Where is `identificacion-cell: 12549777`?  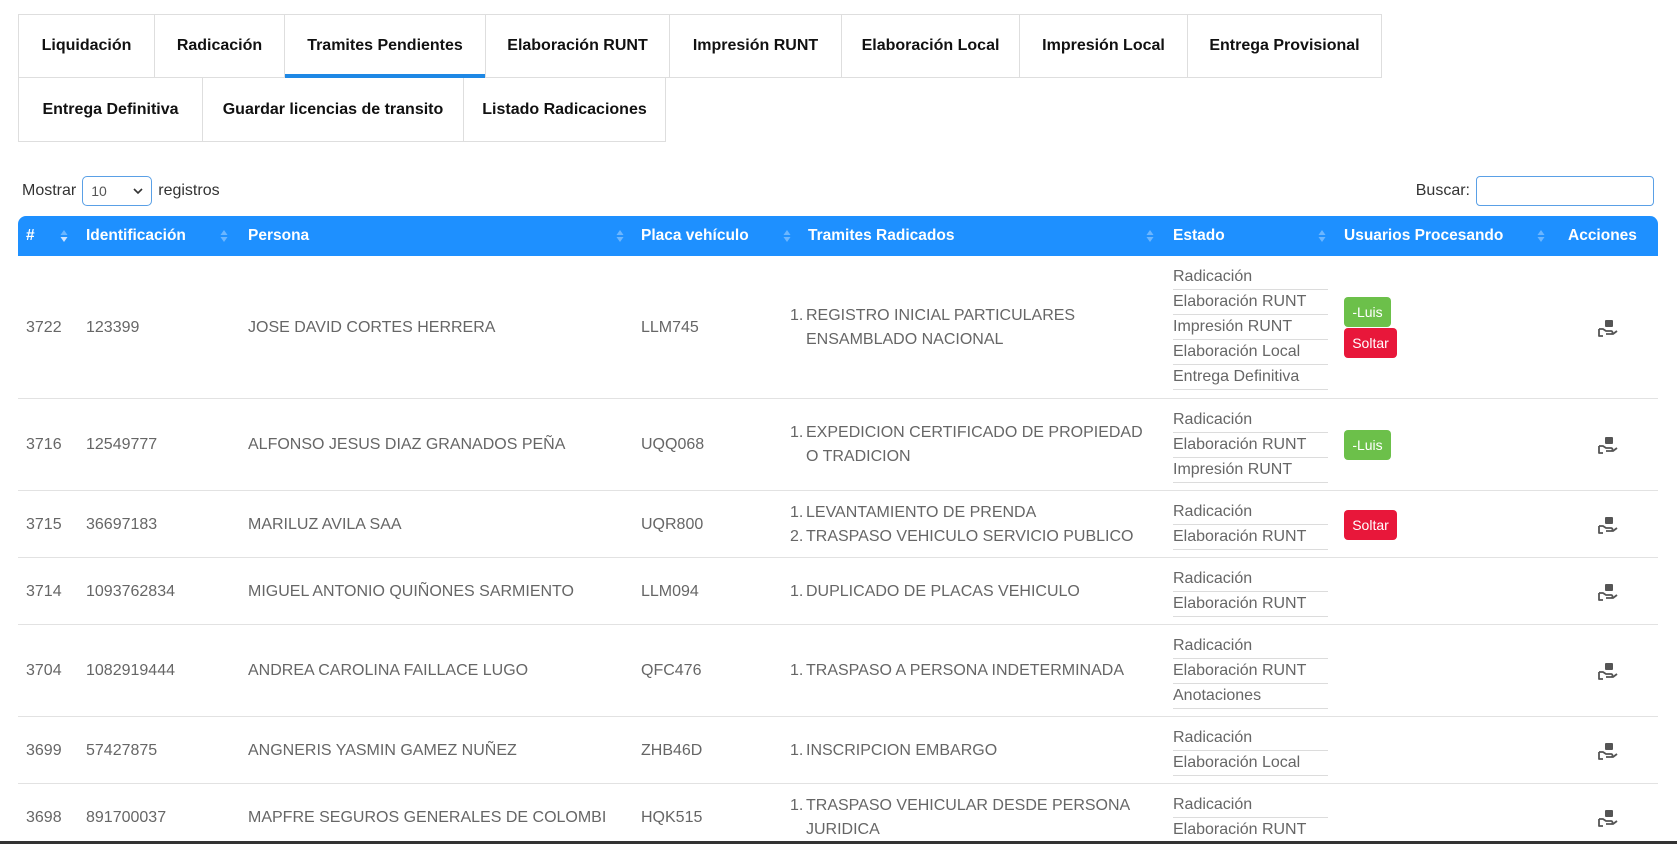
identificacion-cell: 12549777 is located at coordinates (122, 444).